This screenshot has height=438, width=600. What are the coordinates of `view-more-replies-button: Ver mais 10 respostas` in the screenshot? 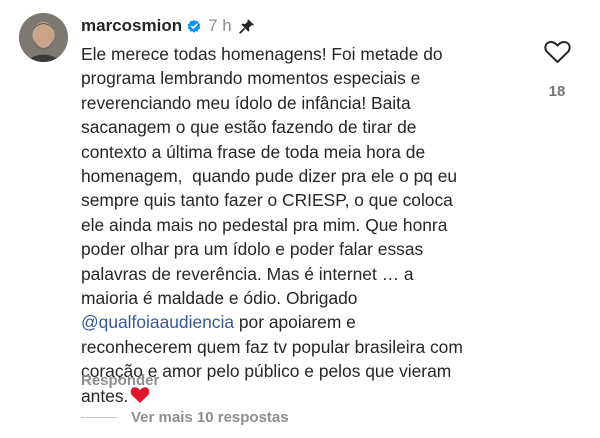 It's located at (185, 417).